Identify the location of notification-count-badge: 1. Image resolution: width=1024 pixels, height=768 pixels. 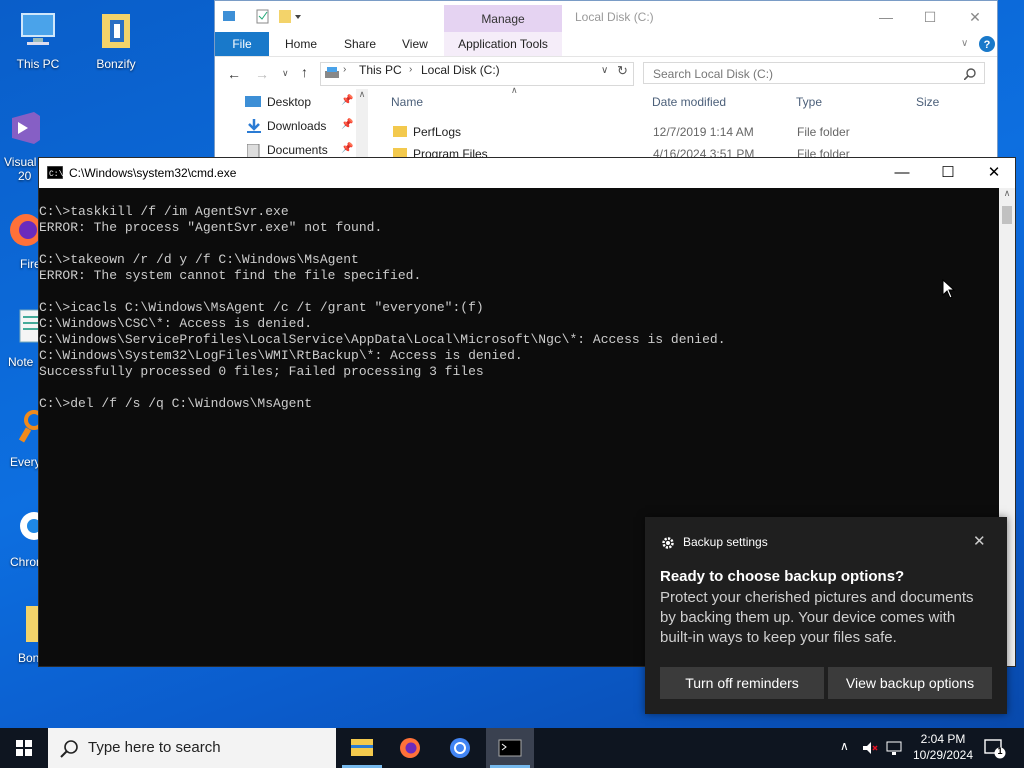
(1000, 751).